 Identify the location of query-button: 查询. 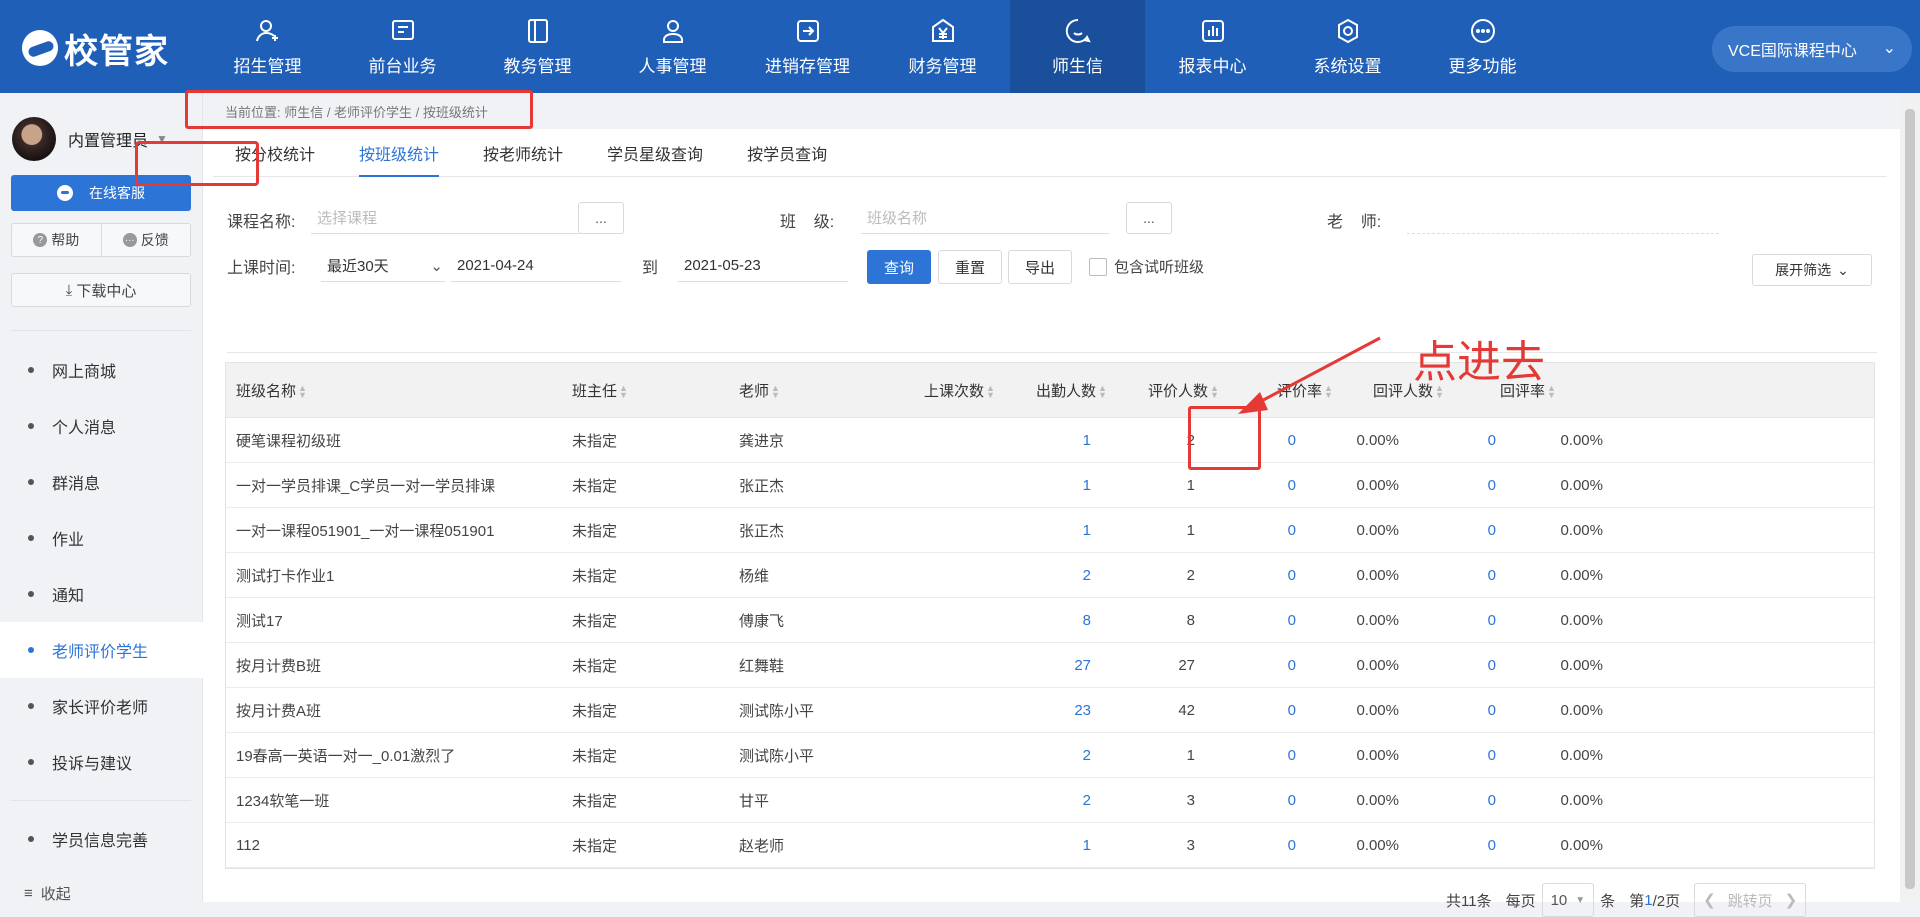
(899, 267).